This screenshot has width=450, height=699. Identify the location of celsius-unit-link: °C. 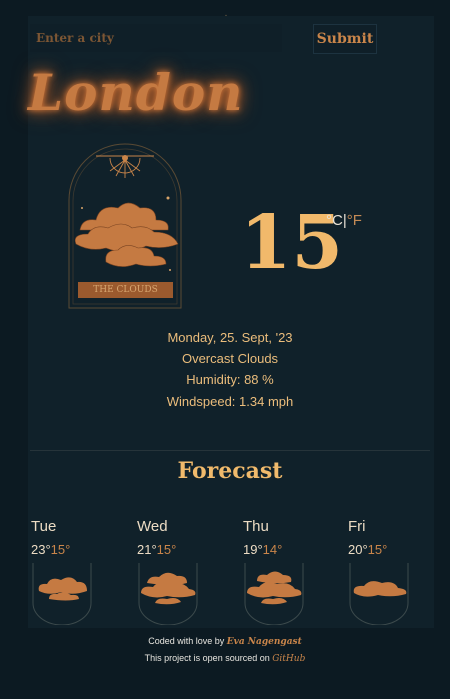
(334, 220).